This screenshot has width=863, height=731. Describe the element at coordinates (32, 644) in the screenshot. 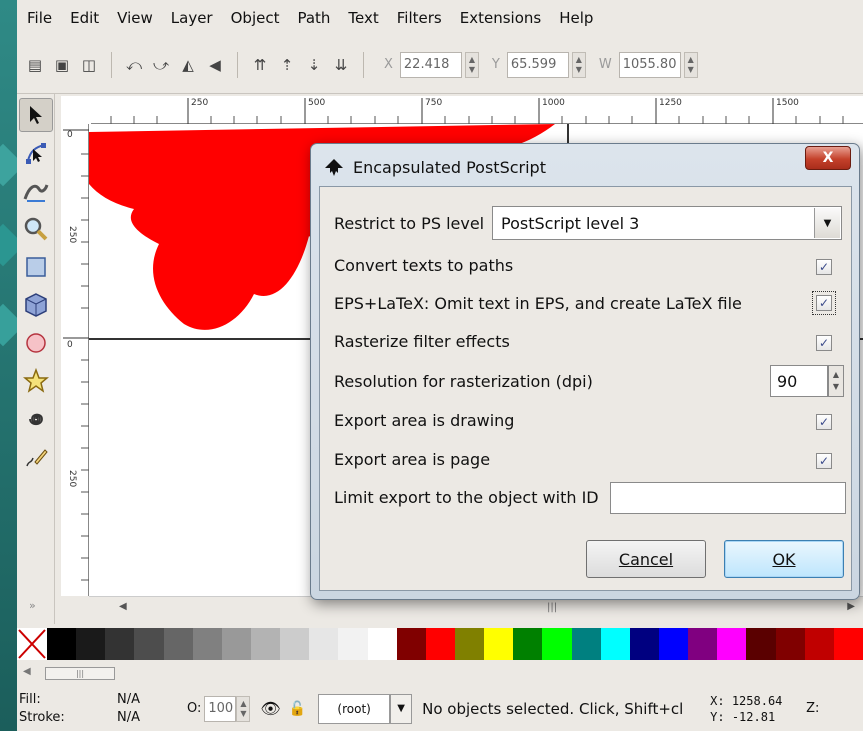

I see `no-paint-swatch` at that location.